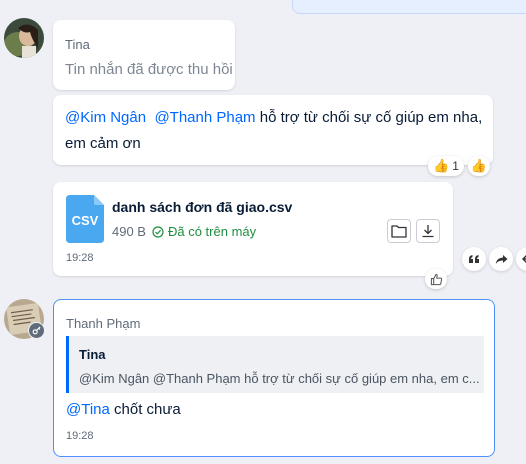 This screenshot has height=464, width=526. What do you see at coordinates (129, 231) in the screenshot?
I see `file-size: 490 B` at bounding box center [129, 231].